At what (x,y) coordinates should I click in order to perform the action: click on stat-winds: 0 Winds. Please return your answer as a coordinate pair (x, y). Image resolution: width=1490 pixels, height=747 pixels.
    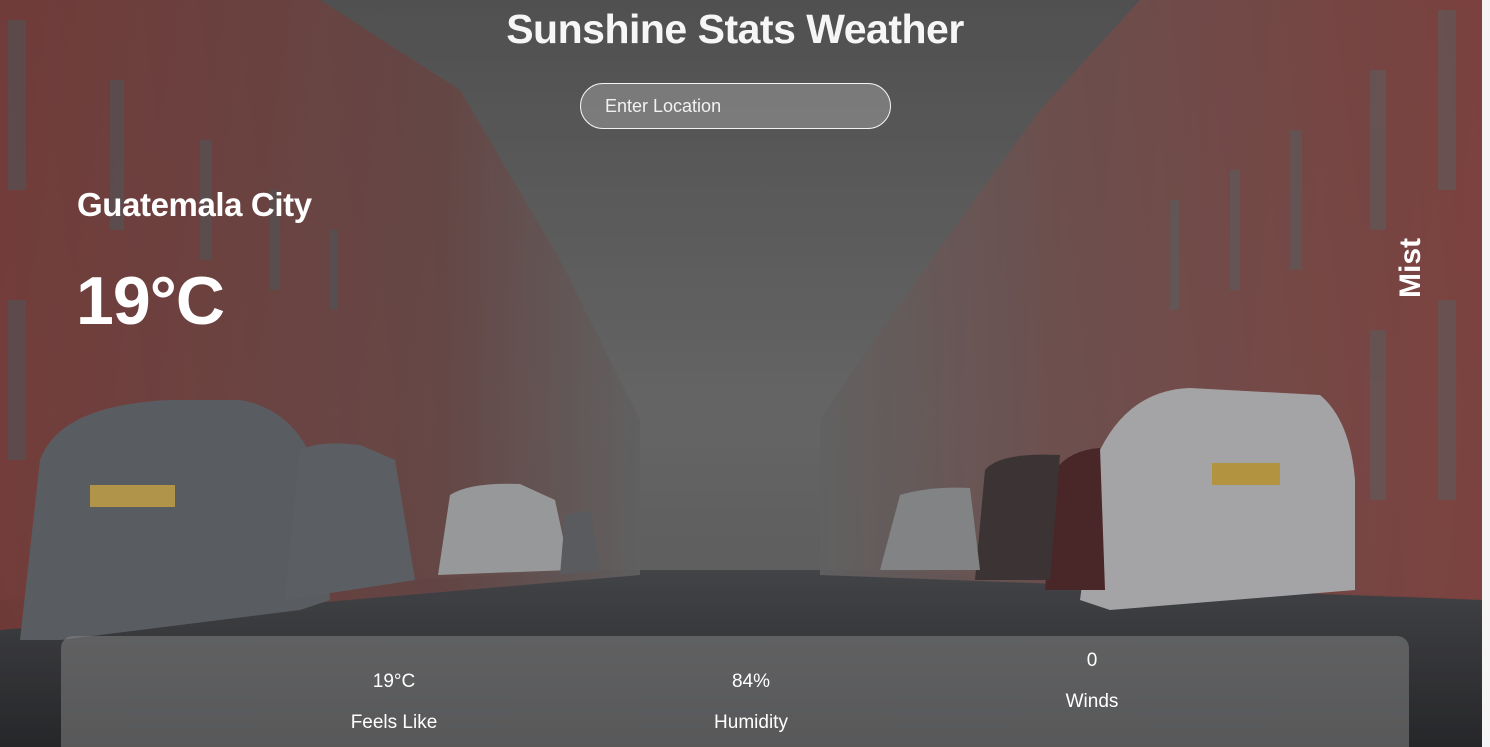
    Looking at the image, I should click on (1092, 681).